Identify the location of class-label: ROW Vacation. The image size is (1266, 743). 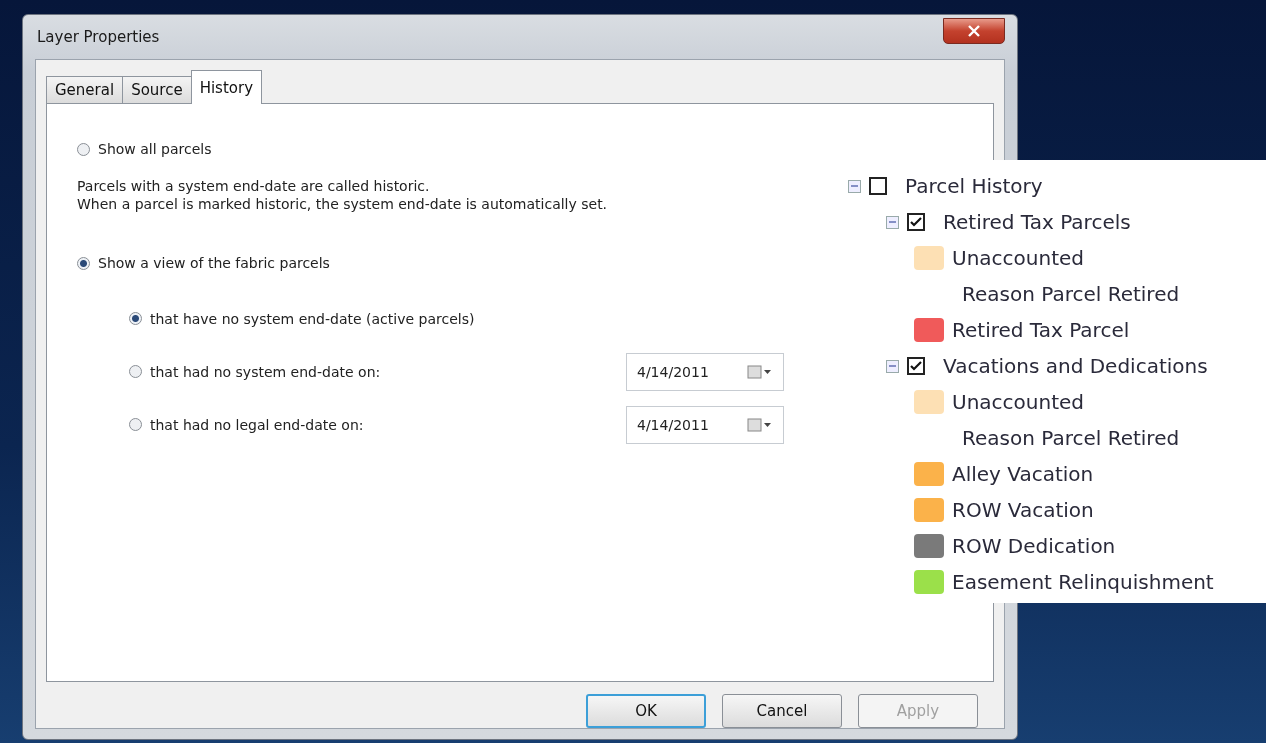
(1023, 510).